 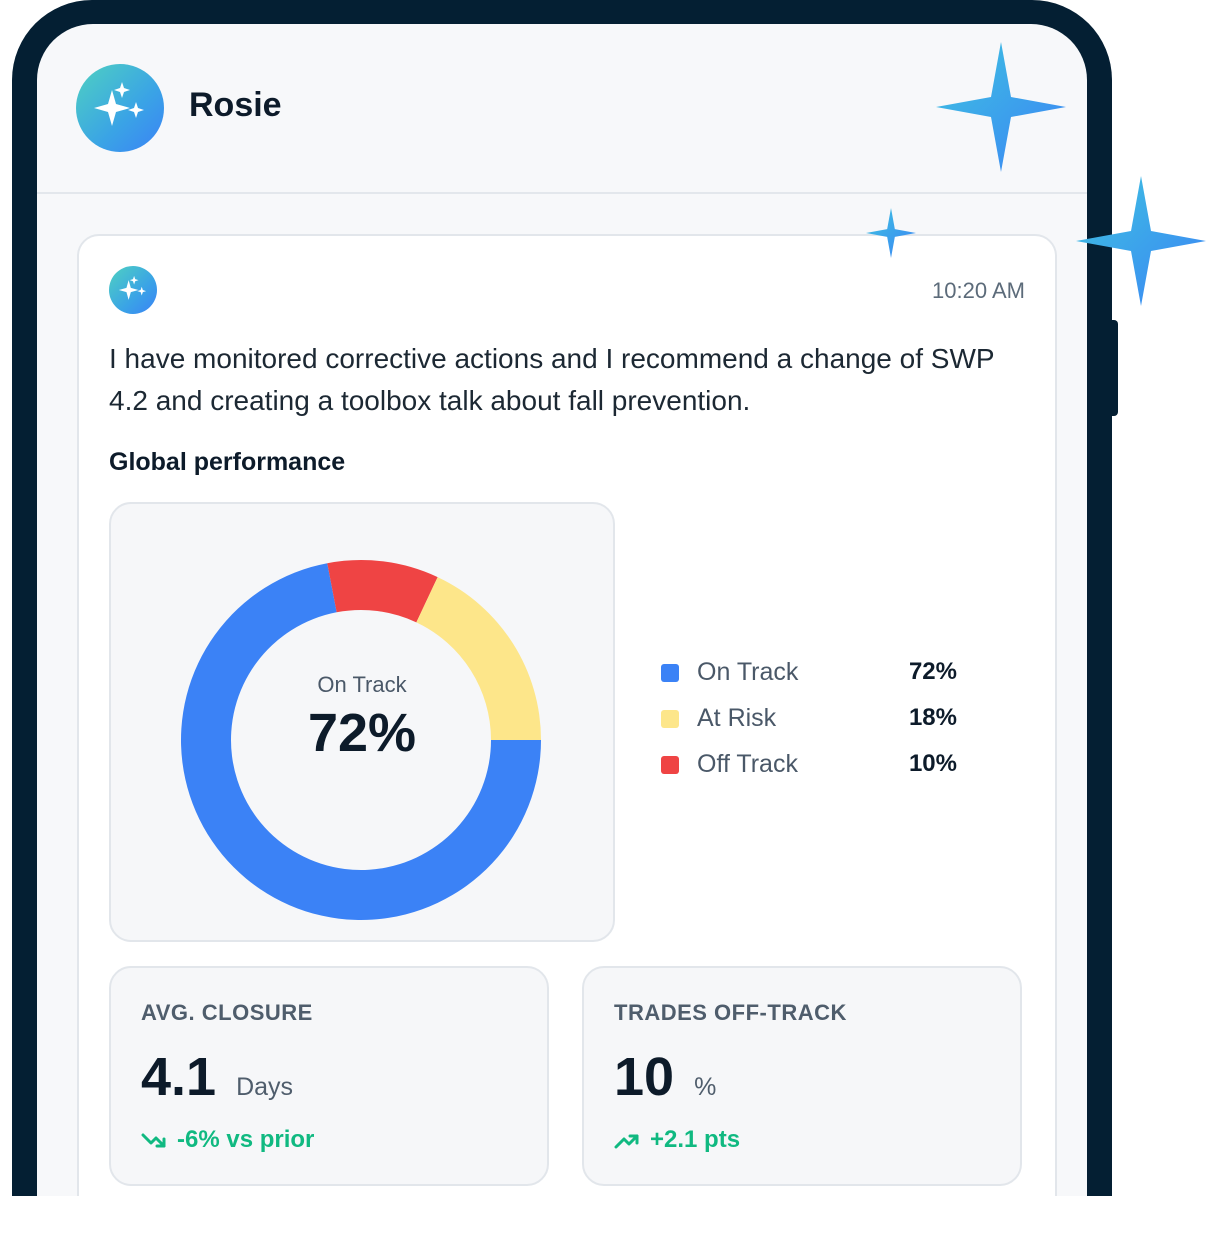 What do you see at coordinates (246, 1139) in the screenshot?
I see `stat-delta-text: -6% vs prior` at bounding box center [246, 1139].